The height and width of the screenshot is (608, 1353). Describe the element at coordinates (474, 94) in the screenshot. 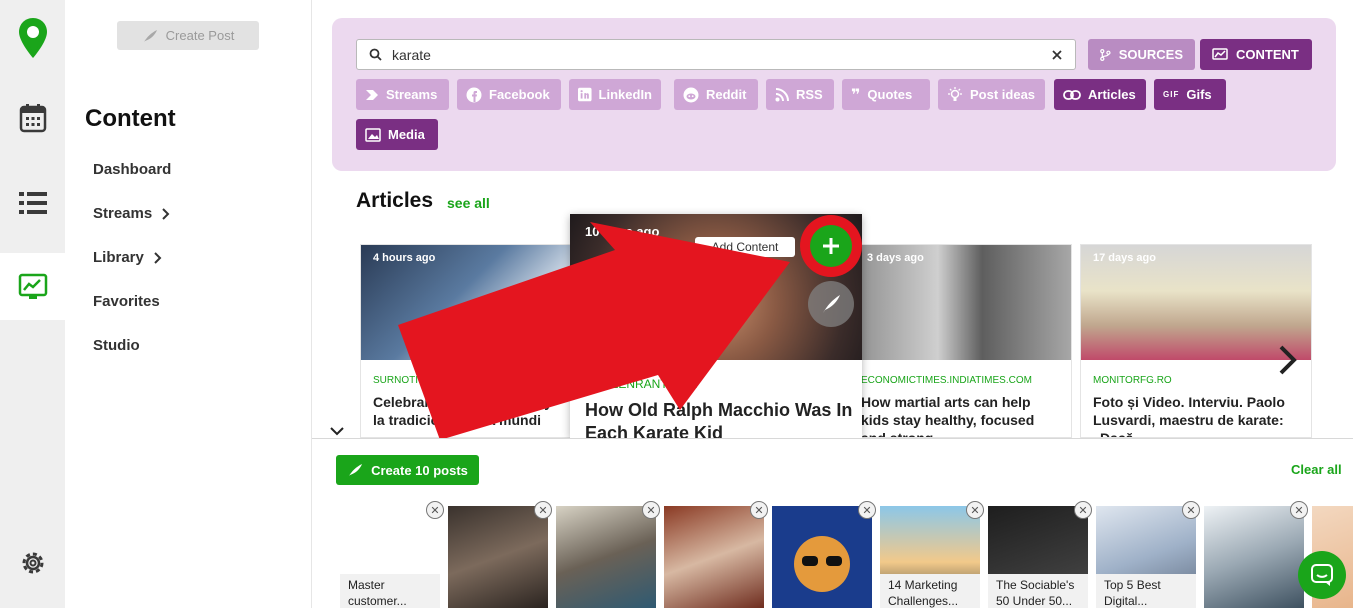

I see `facebook-icon` at that location.